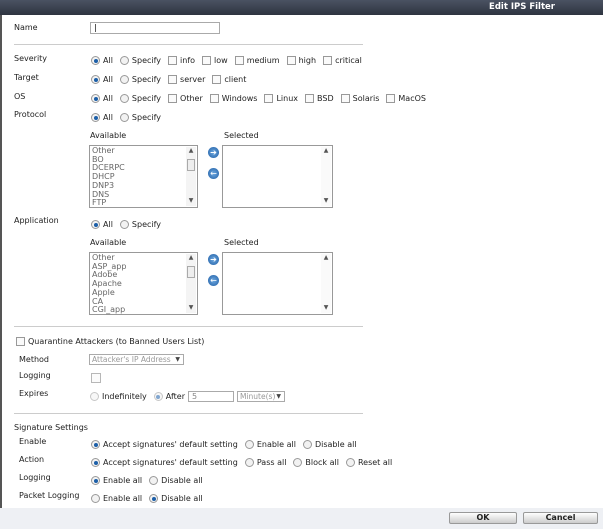  I want to click on expires-options: Indefinitely After 5 Minute(s) ▼, so click(187, 396).